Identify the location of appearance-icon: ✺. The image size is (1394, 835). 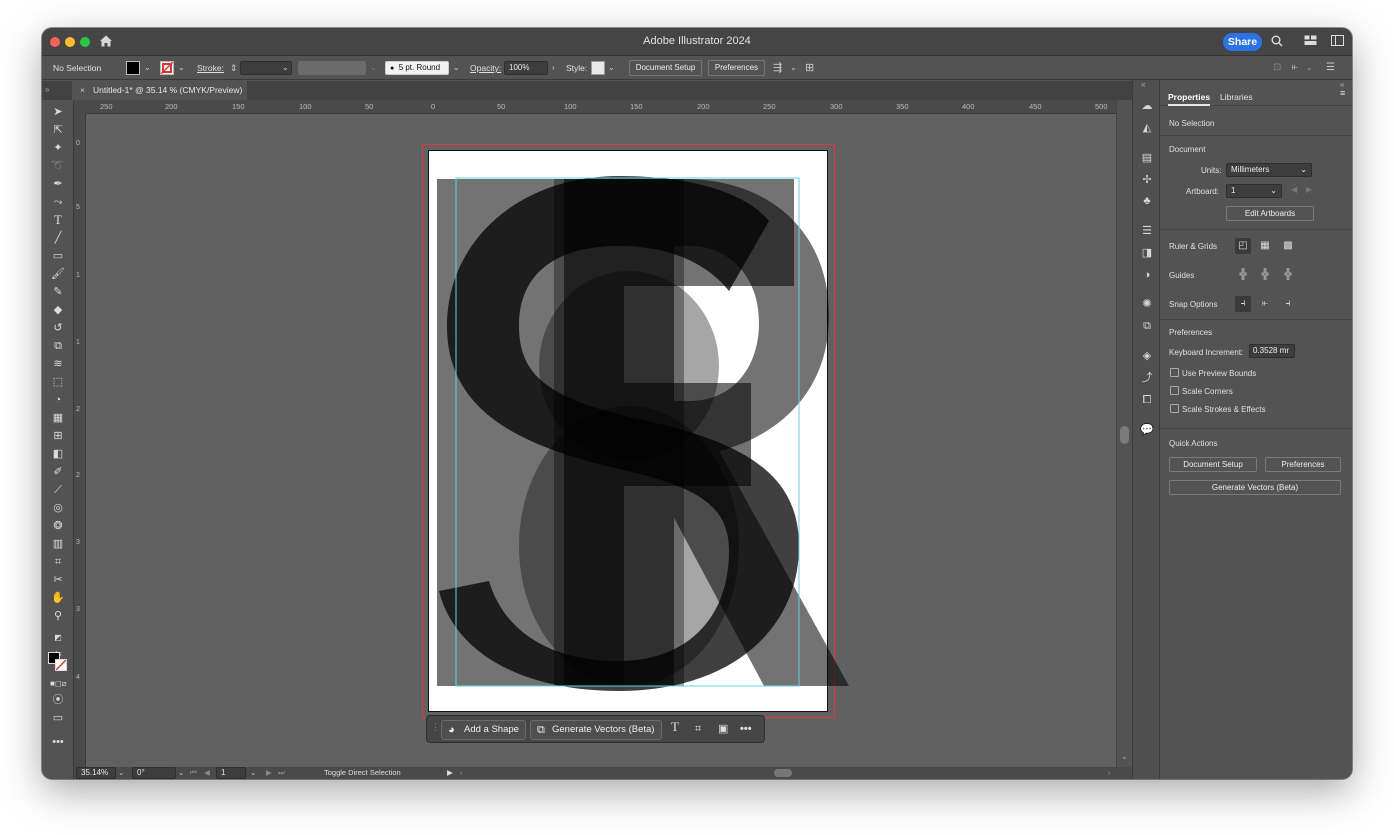
(1147, 304).